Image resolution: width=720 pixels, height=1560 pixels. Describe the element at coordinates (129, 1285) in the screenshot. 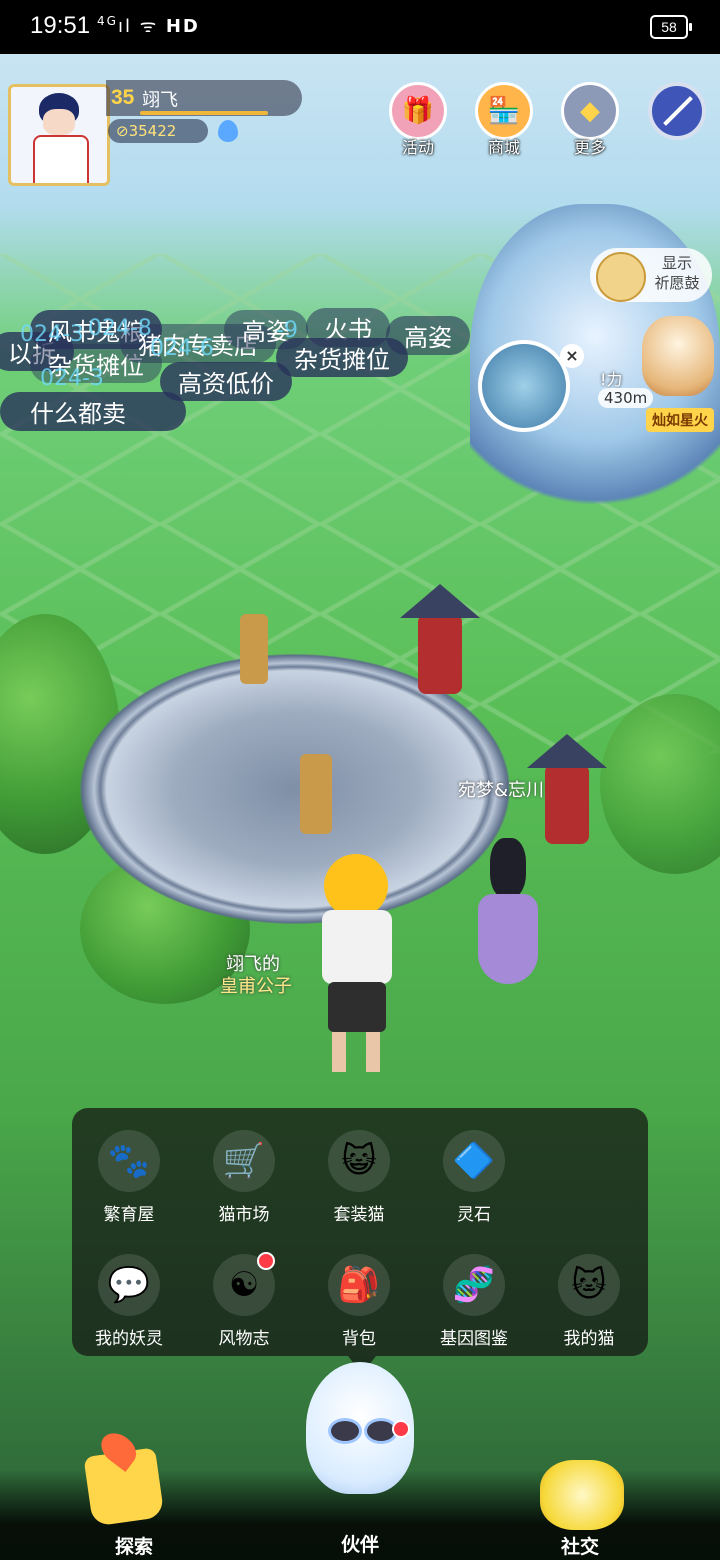

I see `chat-spirit-icon: 💬` at that location.